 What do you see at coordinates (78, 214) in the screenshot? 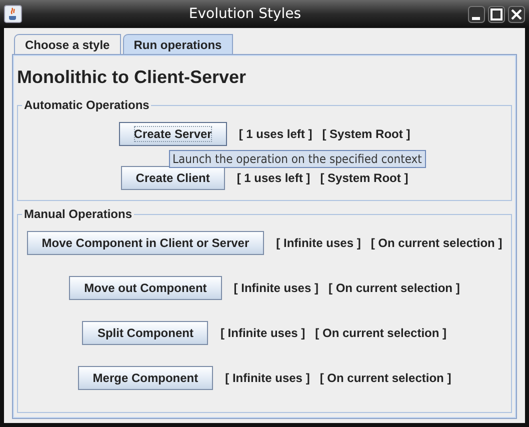
I see `group-title: Manual Operations` at bounding box center [78, 214].